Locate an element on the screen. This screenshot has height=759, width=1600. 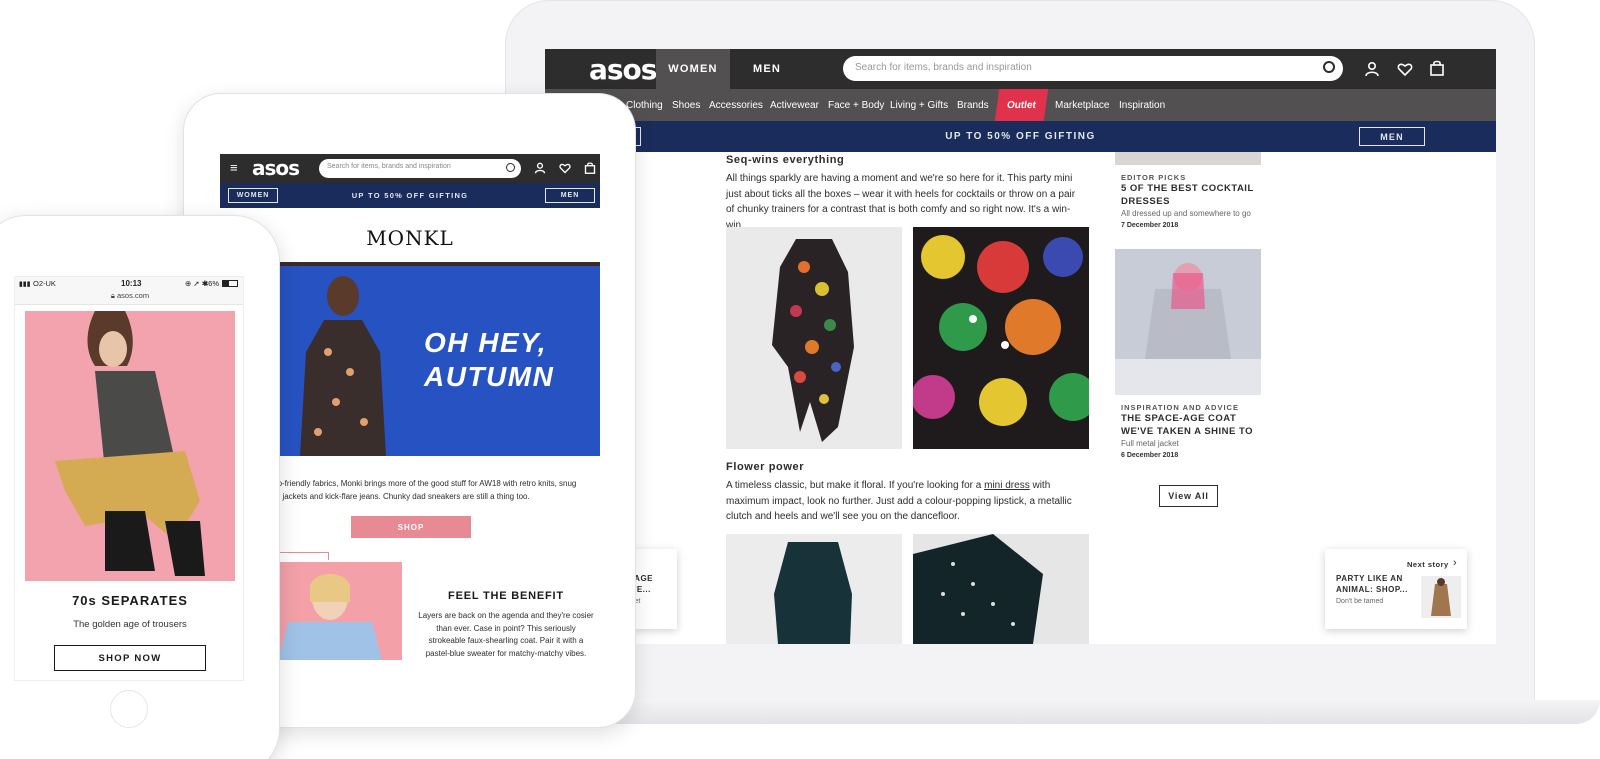
hero-line-2: AUTUMN is located at coordinates (489, 376).